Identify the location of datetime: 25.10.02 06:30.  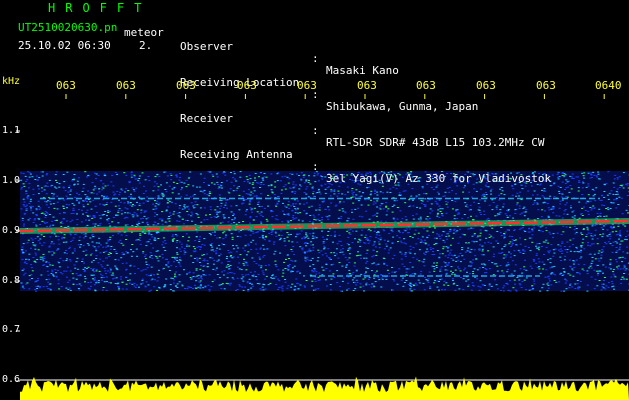
(64, 45).